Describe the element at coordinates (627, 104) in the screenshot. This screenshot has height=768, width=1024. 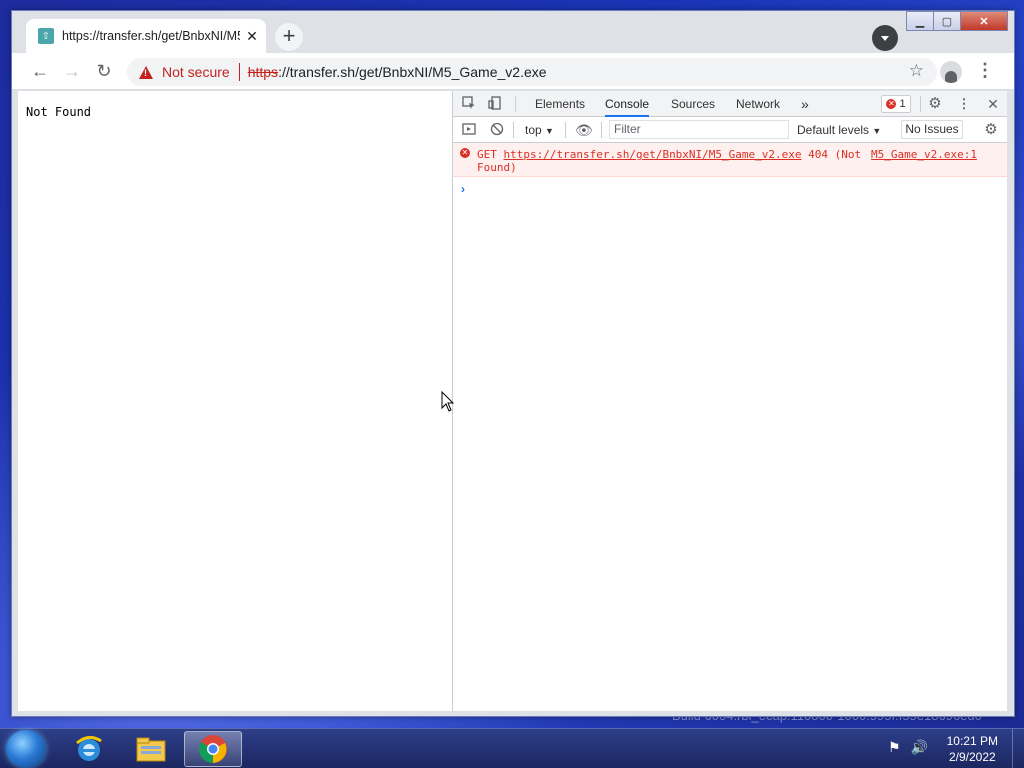
I see `tab-console: Console` at that location.